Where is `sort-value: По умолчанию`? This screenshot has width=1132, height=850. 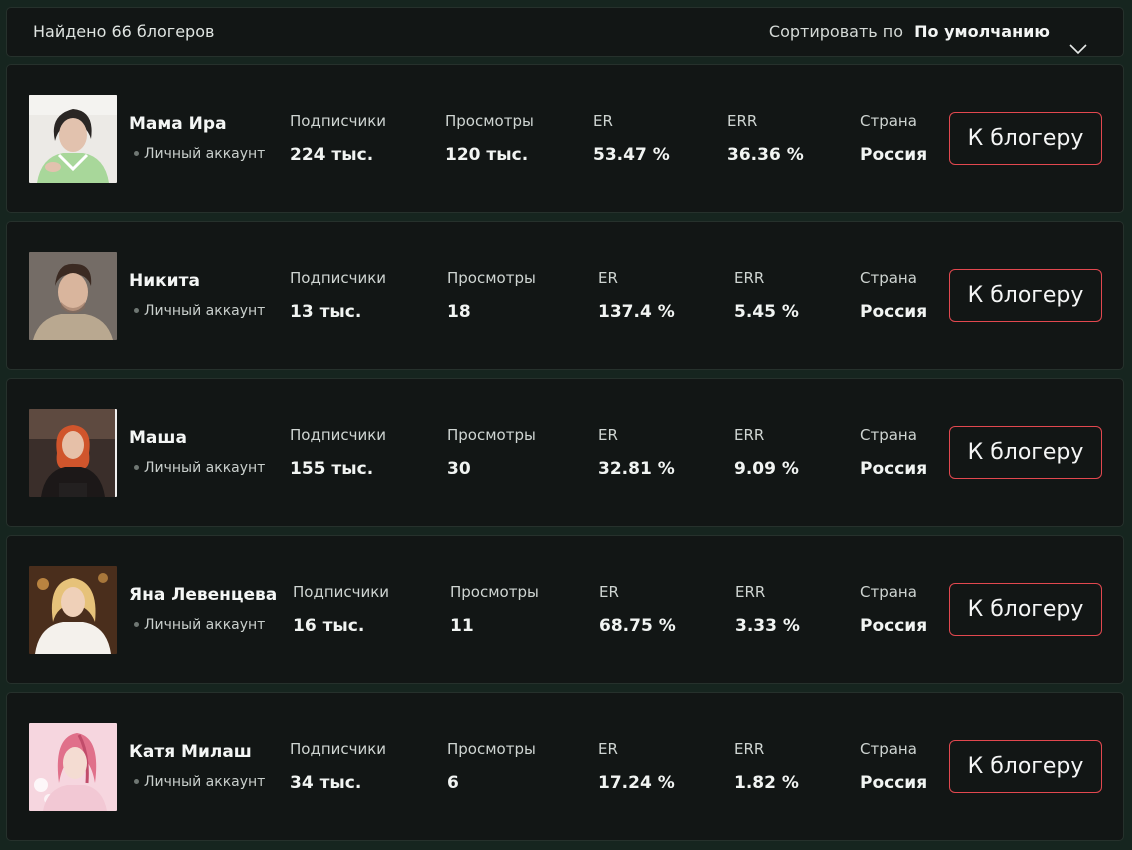 sort-value: По умолчанию is located at coordinates (982, 31).